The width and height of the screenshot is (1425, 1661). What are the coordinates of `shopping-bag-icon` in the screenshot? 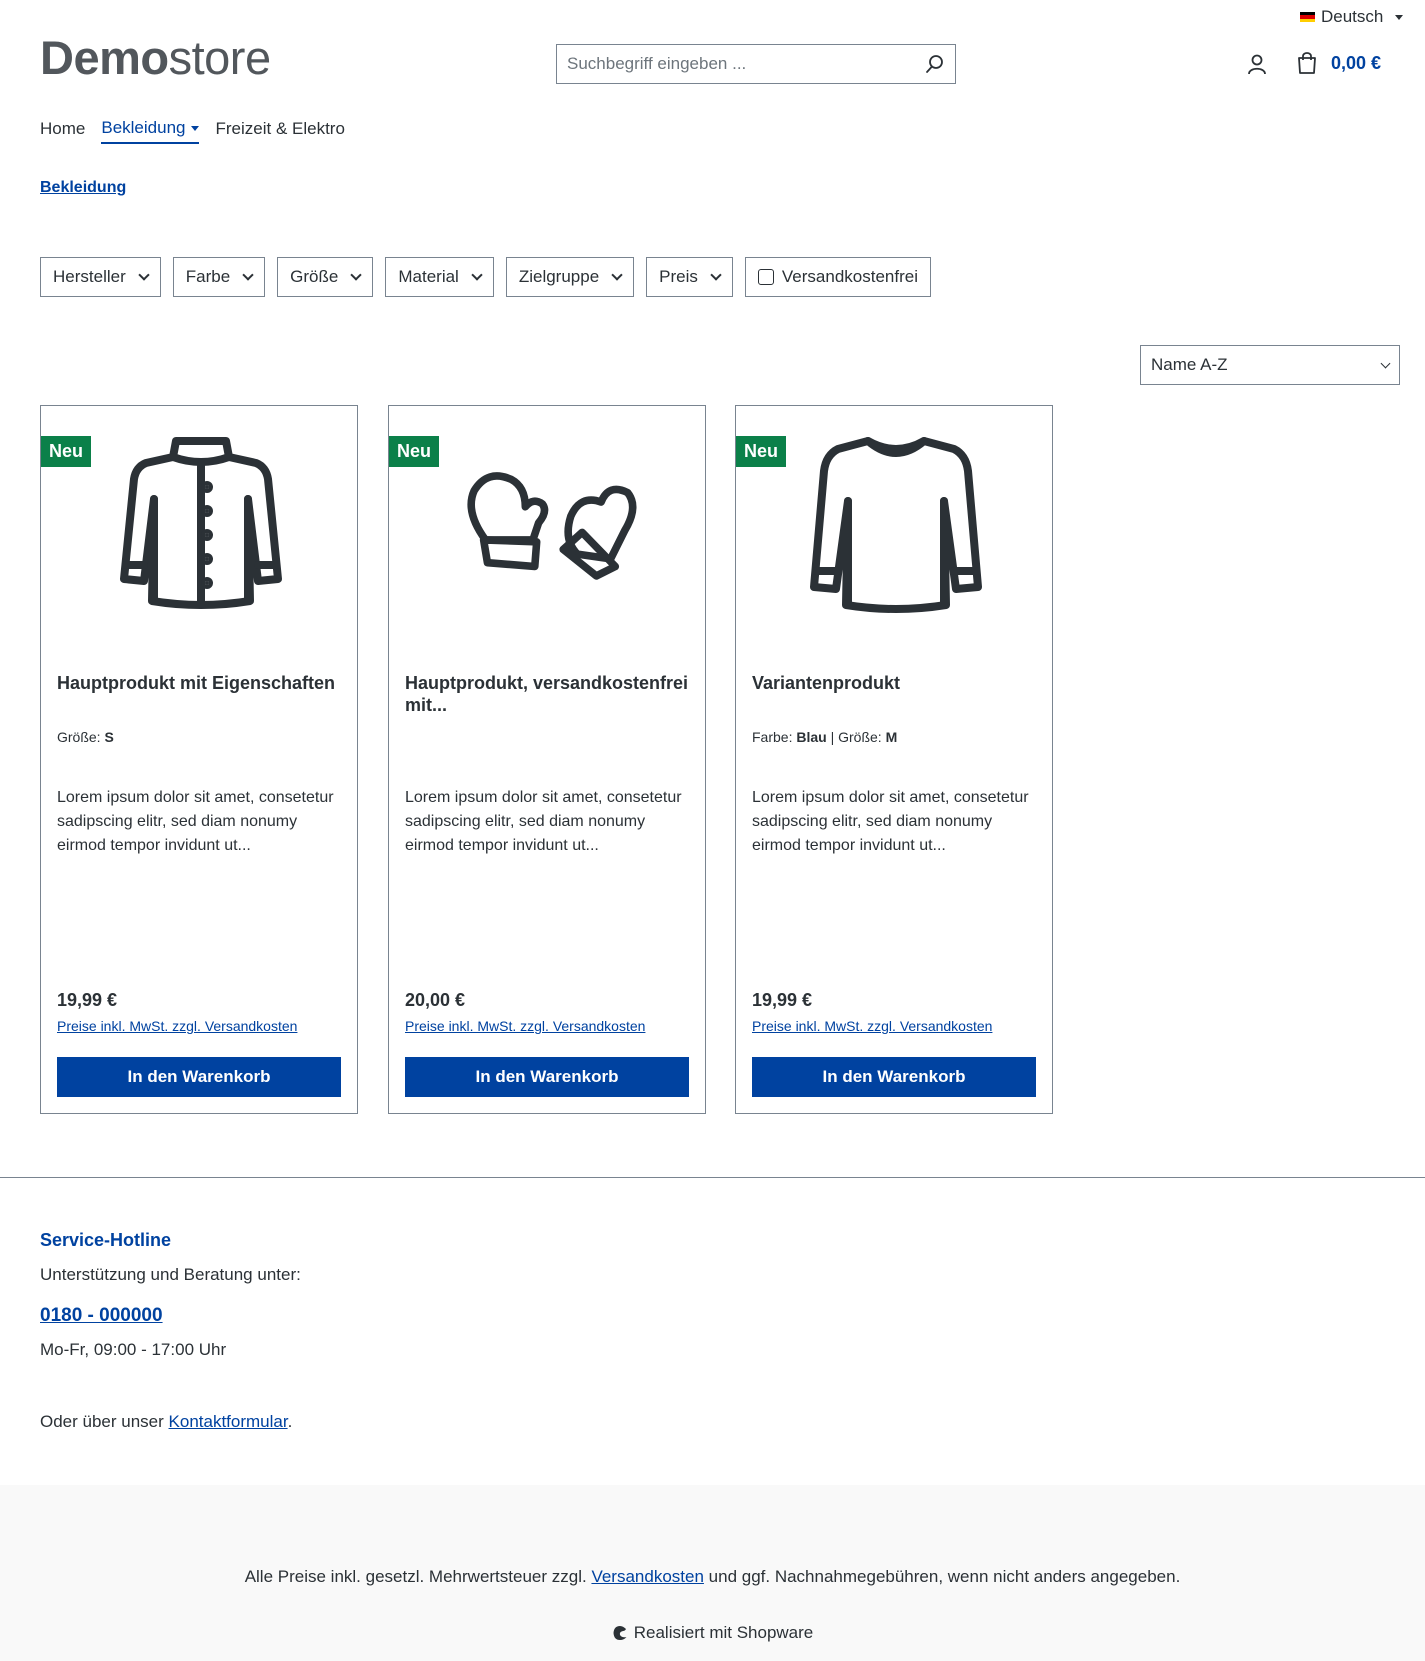 It's located at (1307, 63).